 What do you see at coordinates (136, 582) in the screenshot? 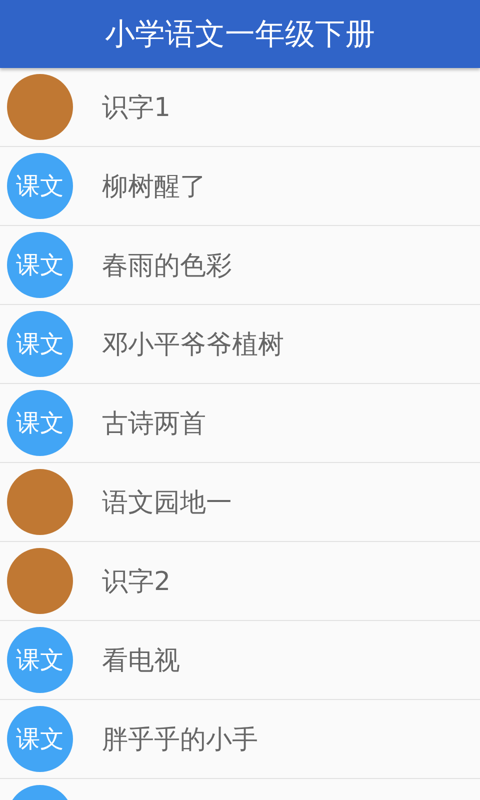
I see `lesson-title: 识字2` at bounding box center [136, 582].